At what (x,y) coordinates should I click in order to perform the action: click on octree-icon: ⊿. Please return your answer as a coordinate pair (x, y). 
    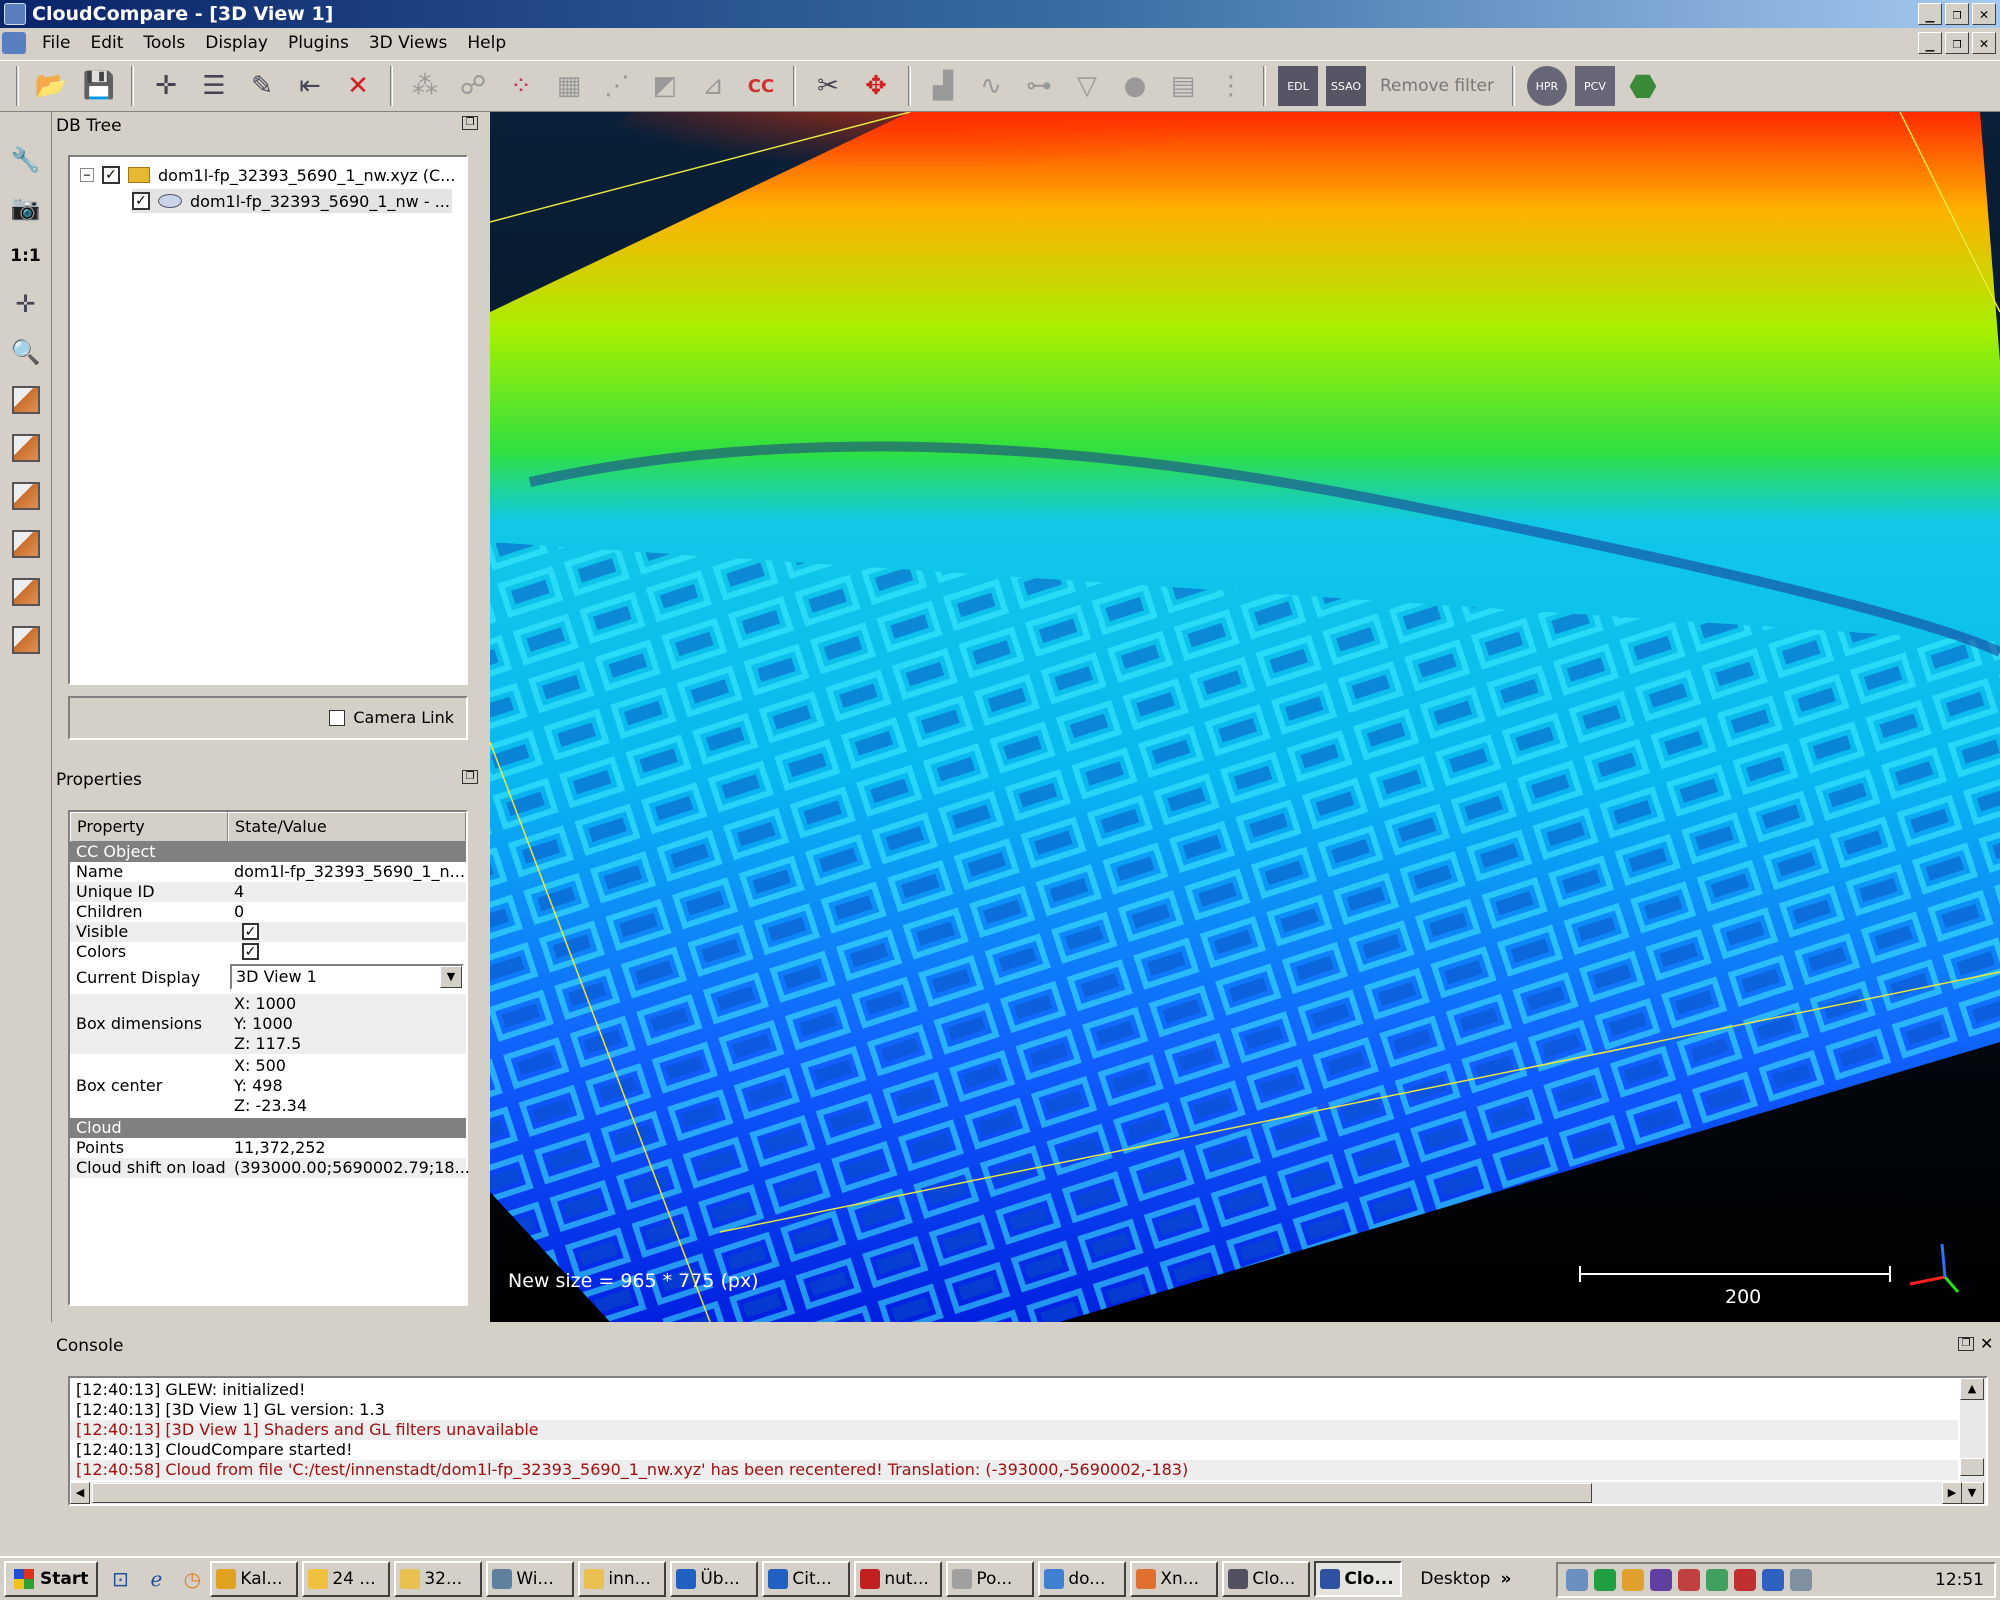
    Looking at the image, I should click on (713, 86).